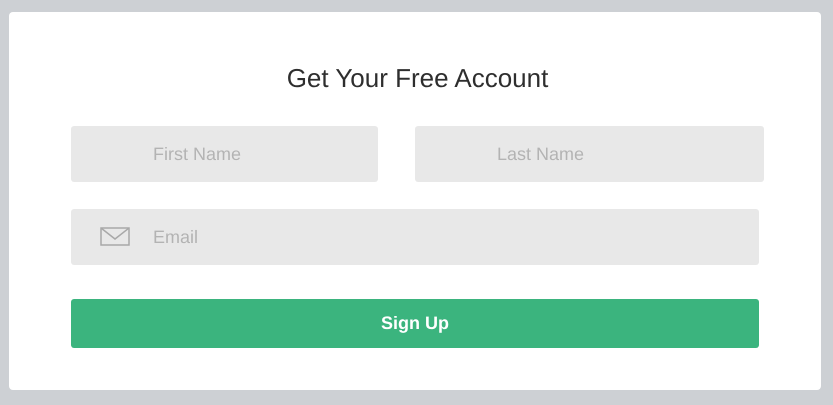  I want to click on sign-up-button: Sign Up, so click(415, 323).